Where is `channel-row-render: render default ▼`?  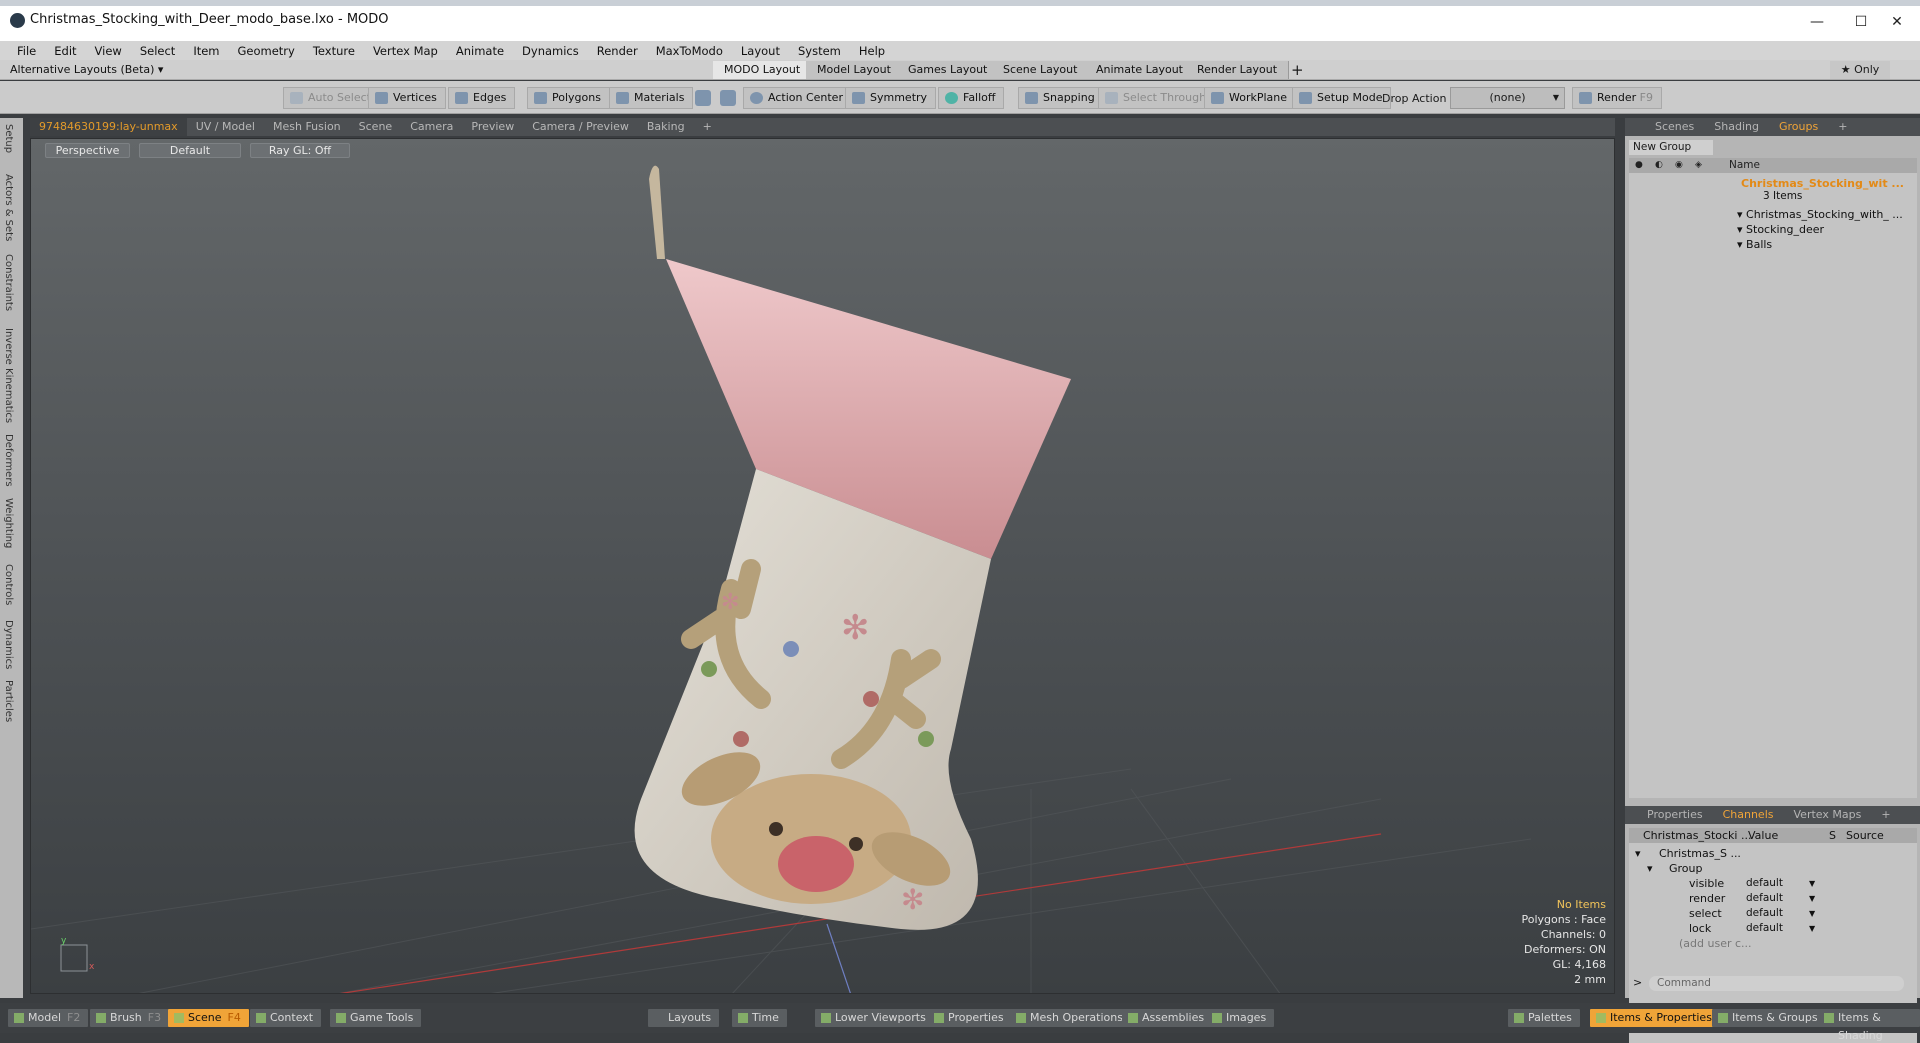 channel-row-render: render default ▼ is located at coordinates (1773, 898).